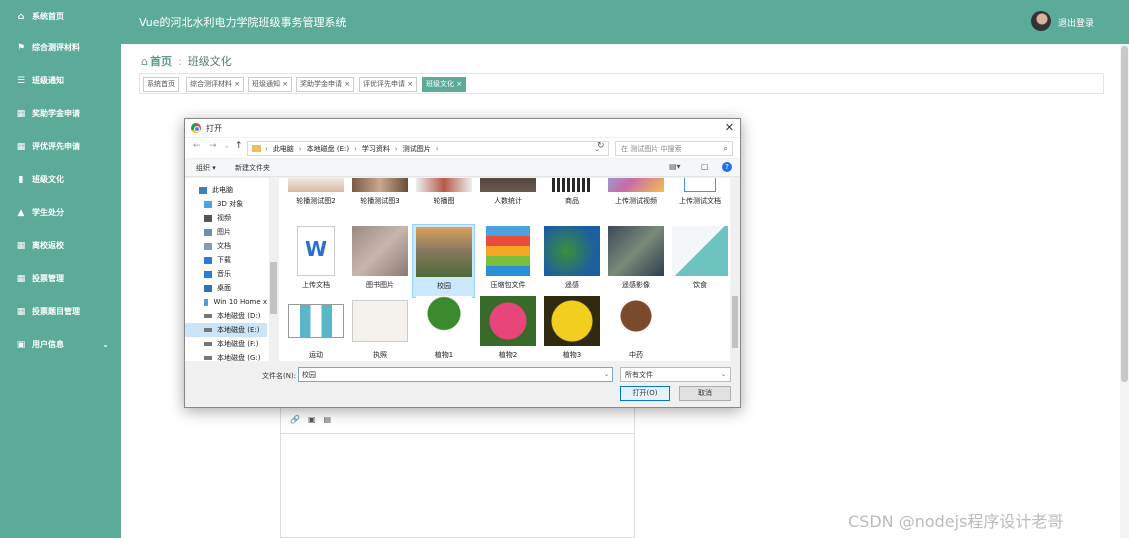  What do you see at coordinates (48, 212) in the screenshot?
I see `sidebar-item-label: 学生处分` at bounding box center [48, 212].